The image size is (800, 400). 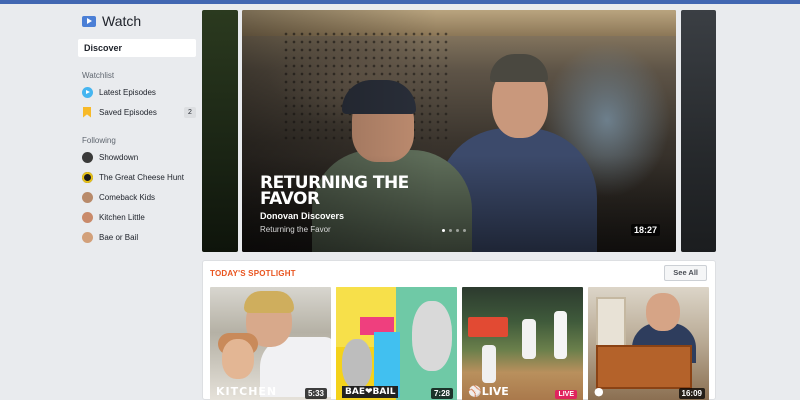 What do you see at coordinates (119, 237) in the screenshot?
I see `sidebar-item-label: Bae or Bail` at bounding box center [119, 237].